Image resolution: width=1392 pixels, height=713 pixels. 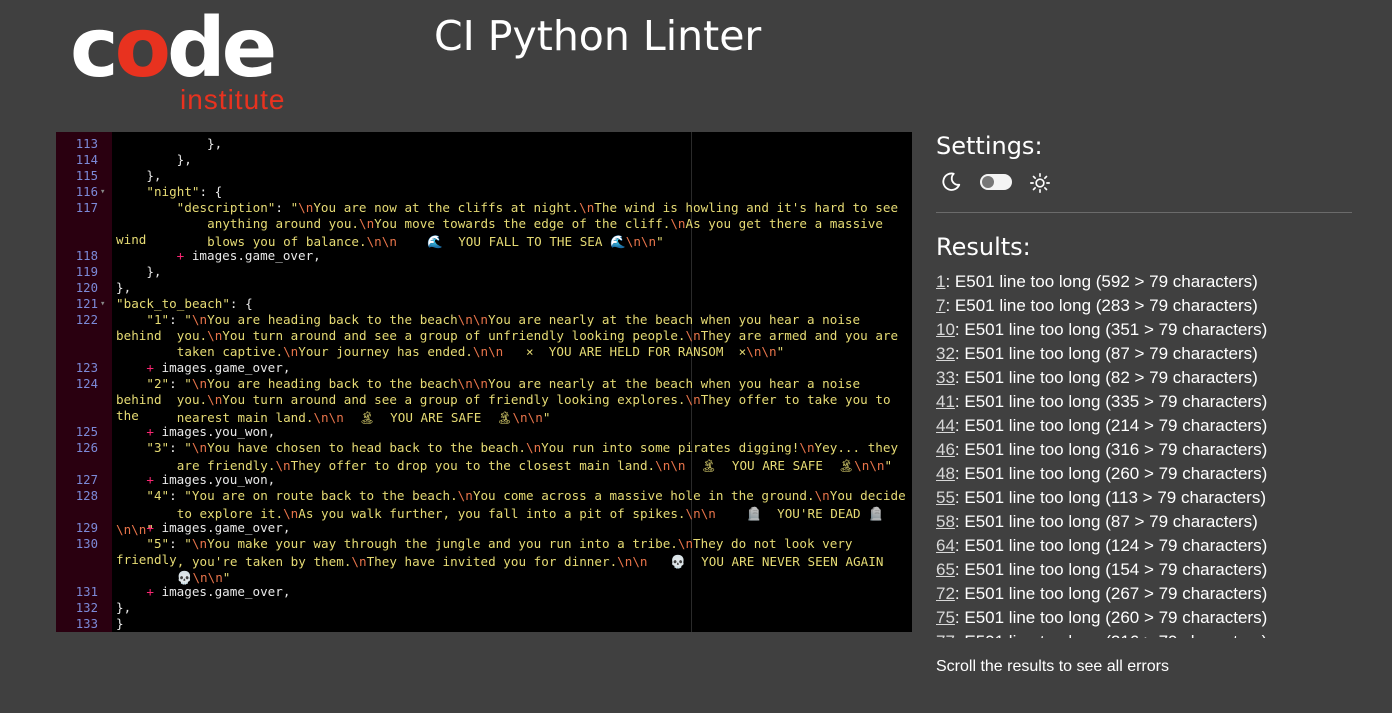 What do you see at coordinates (211, 431) in the screenshot?
I see `line-code: + images.you_won,` at bounding box center [211, 431].